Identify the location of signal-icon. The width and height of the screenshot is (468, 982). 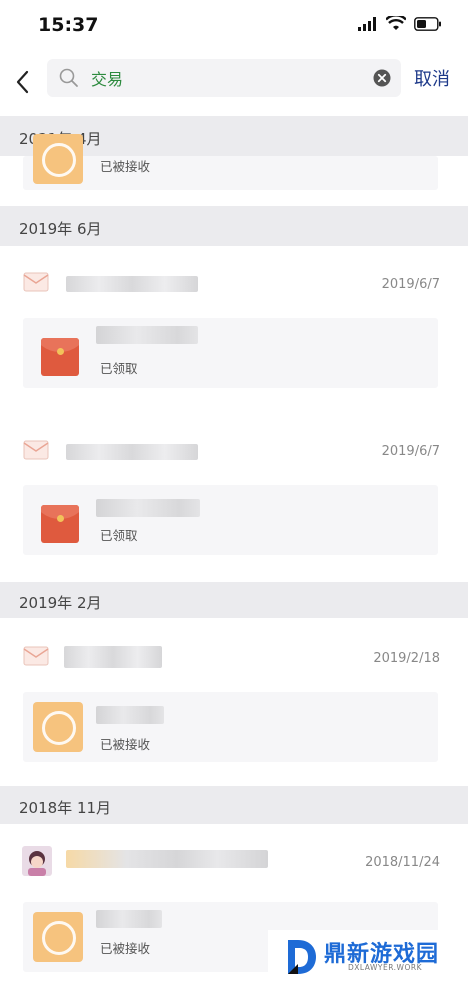
(367, 23).